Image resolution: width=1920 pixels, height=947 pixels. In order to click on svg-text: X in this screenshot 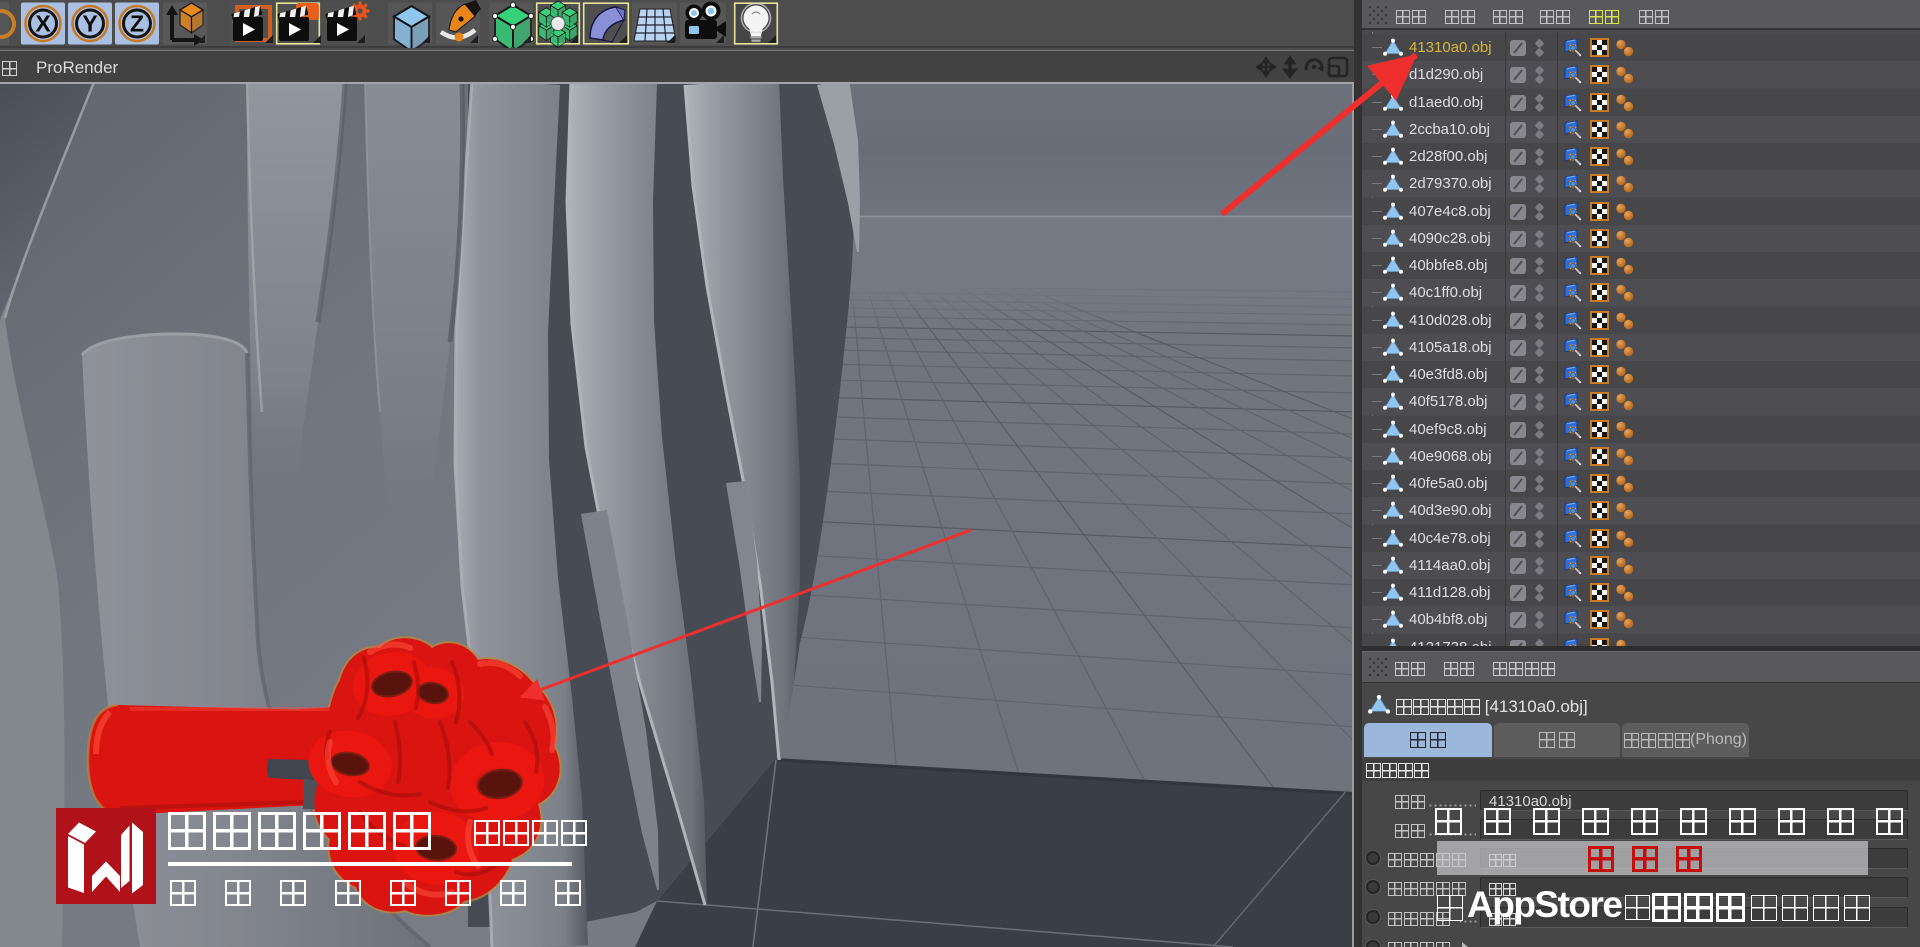, I will do `click(43, 24)`.